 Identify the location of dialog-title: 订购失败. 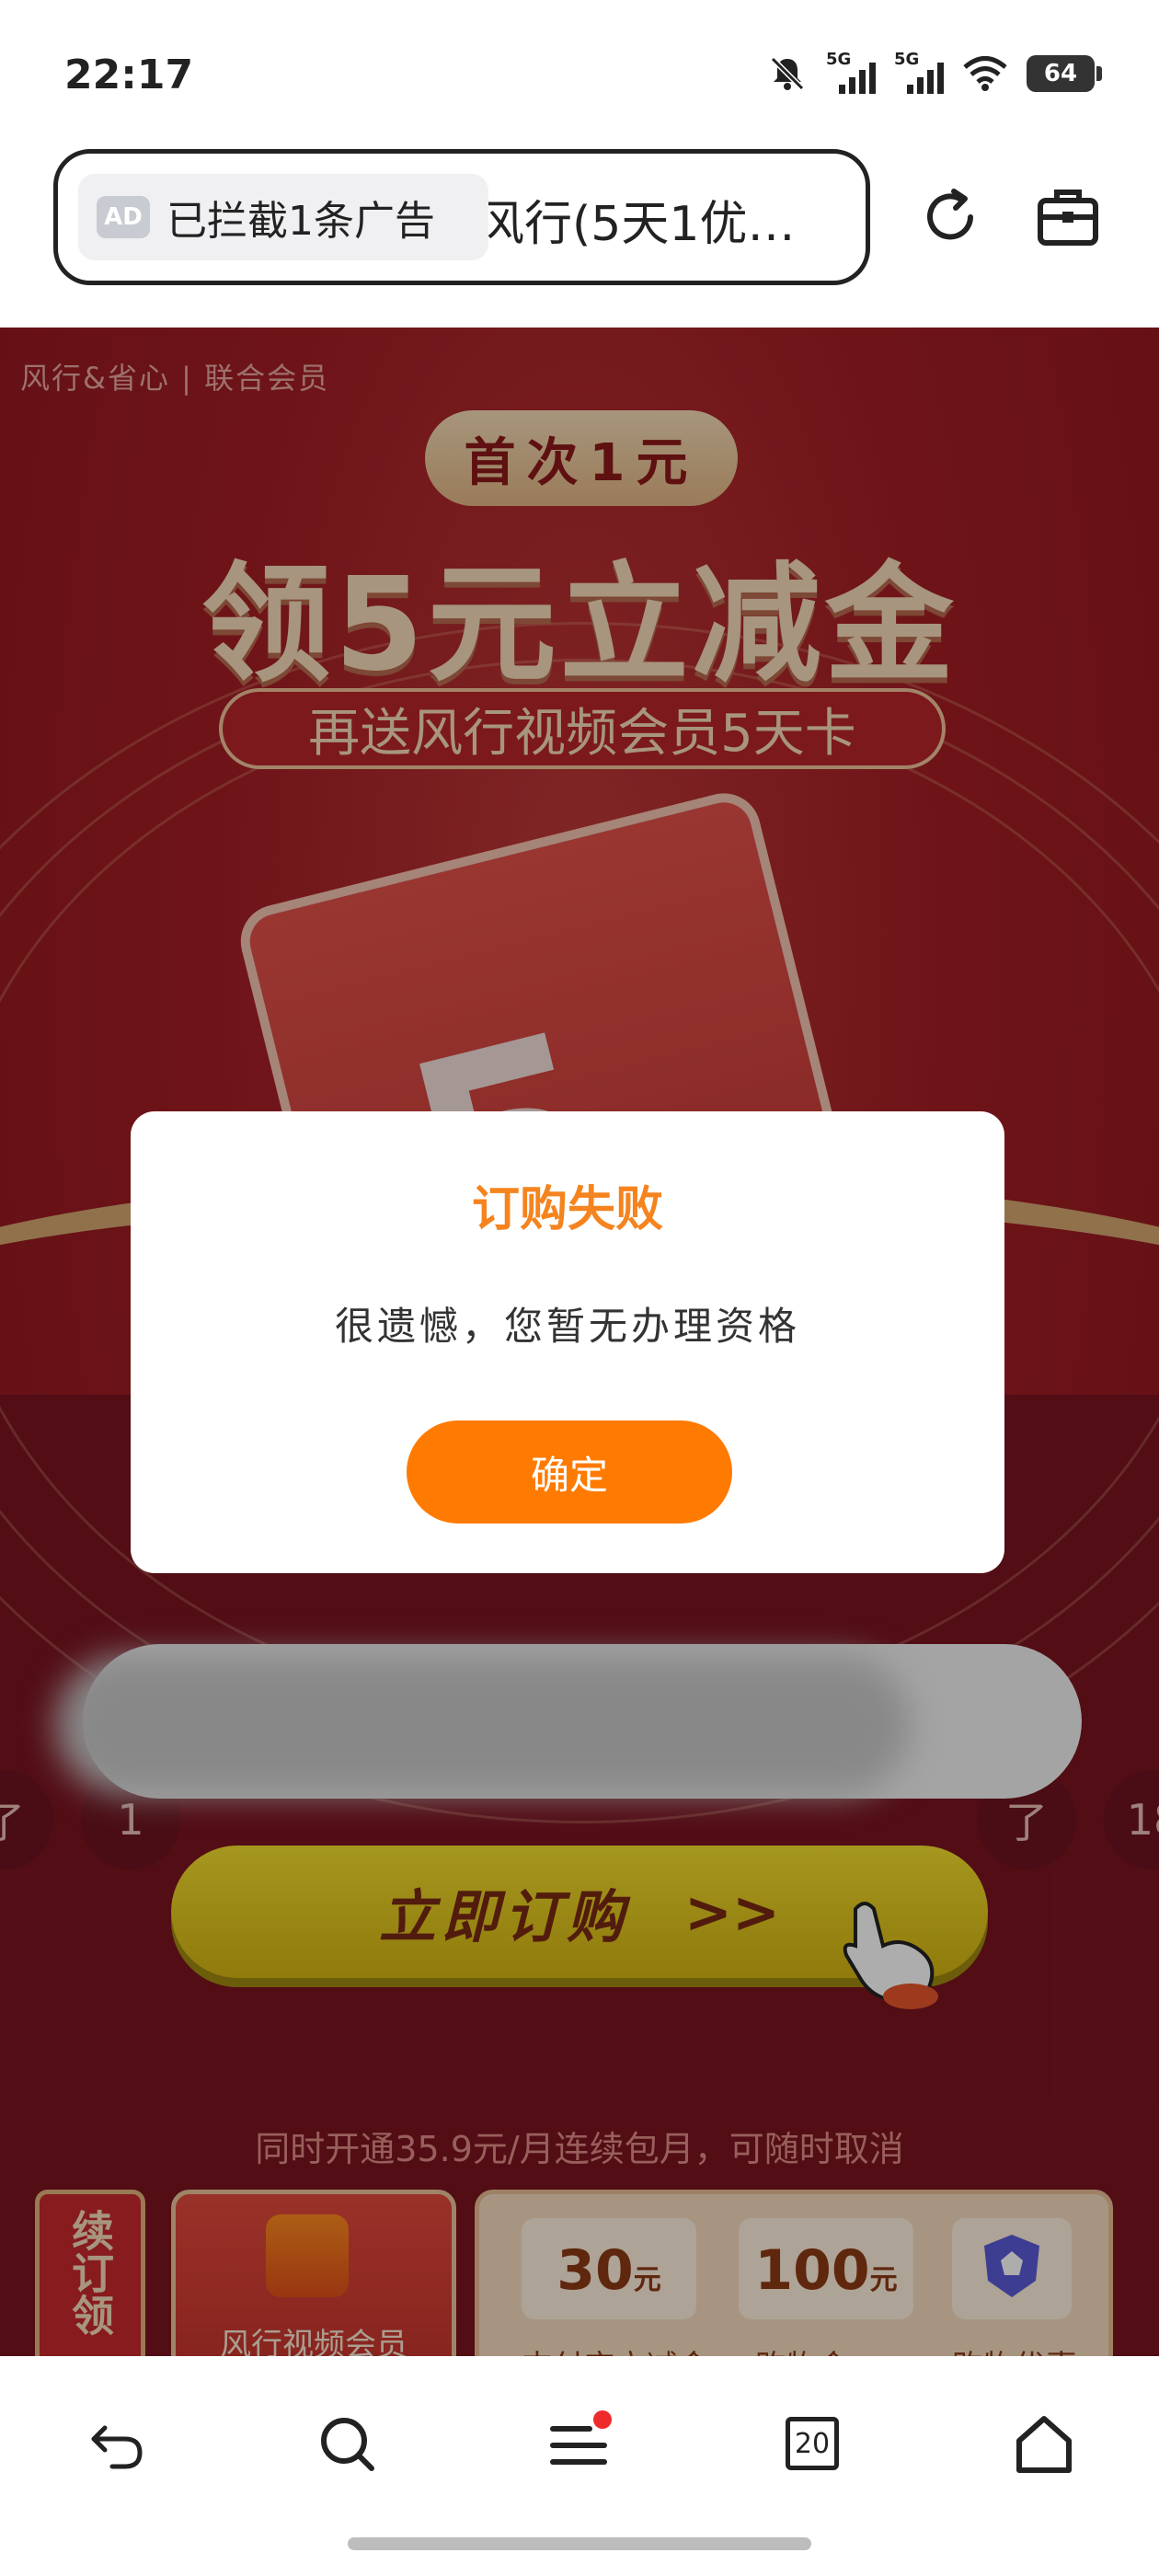
(567, 1209).